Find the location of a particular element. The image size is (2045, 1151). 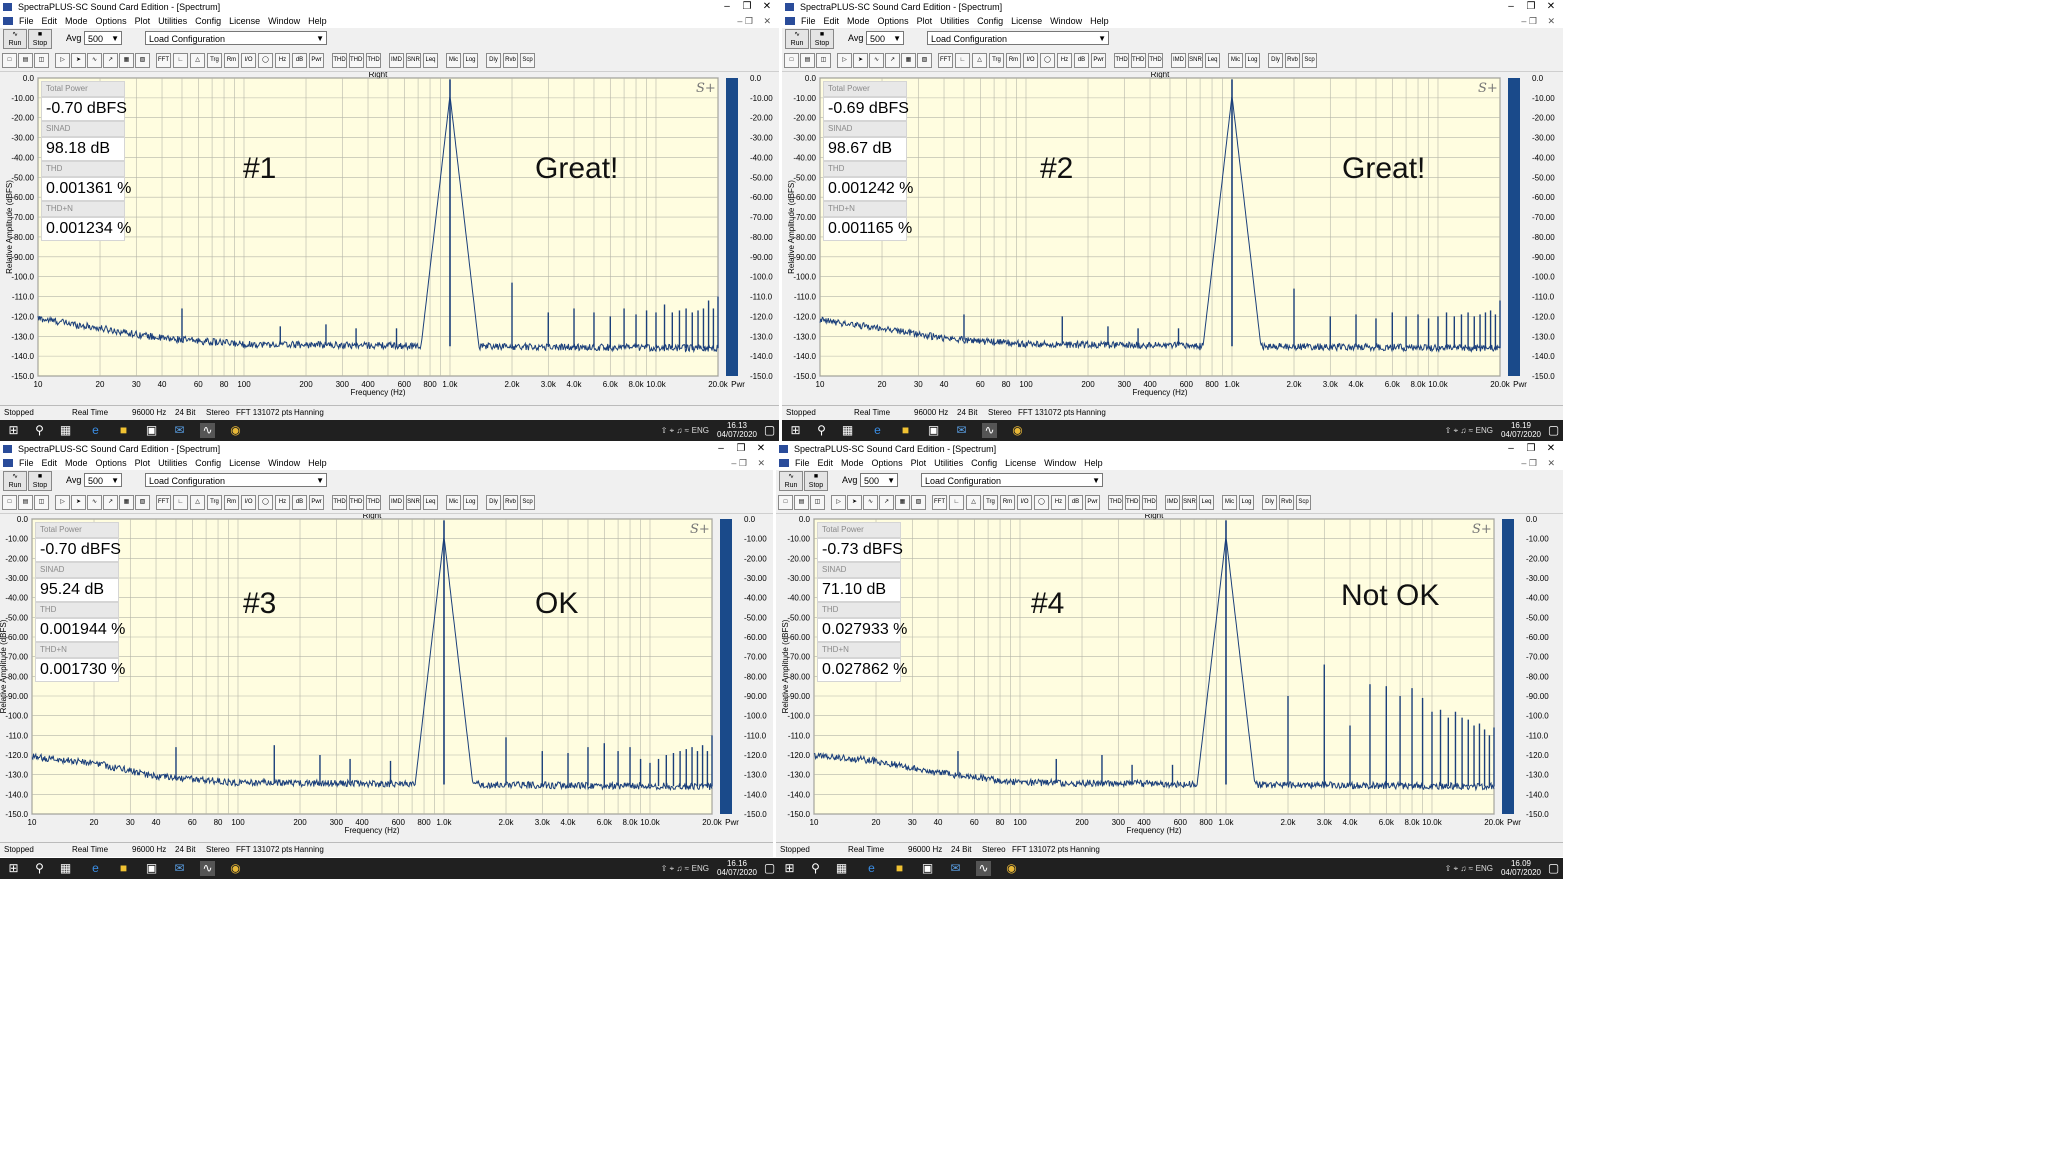

toolbar-1-button: THD+N is located at coordinates (1132, 502).